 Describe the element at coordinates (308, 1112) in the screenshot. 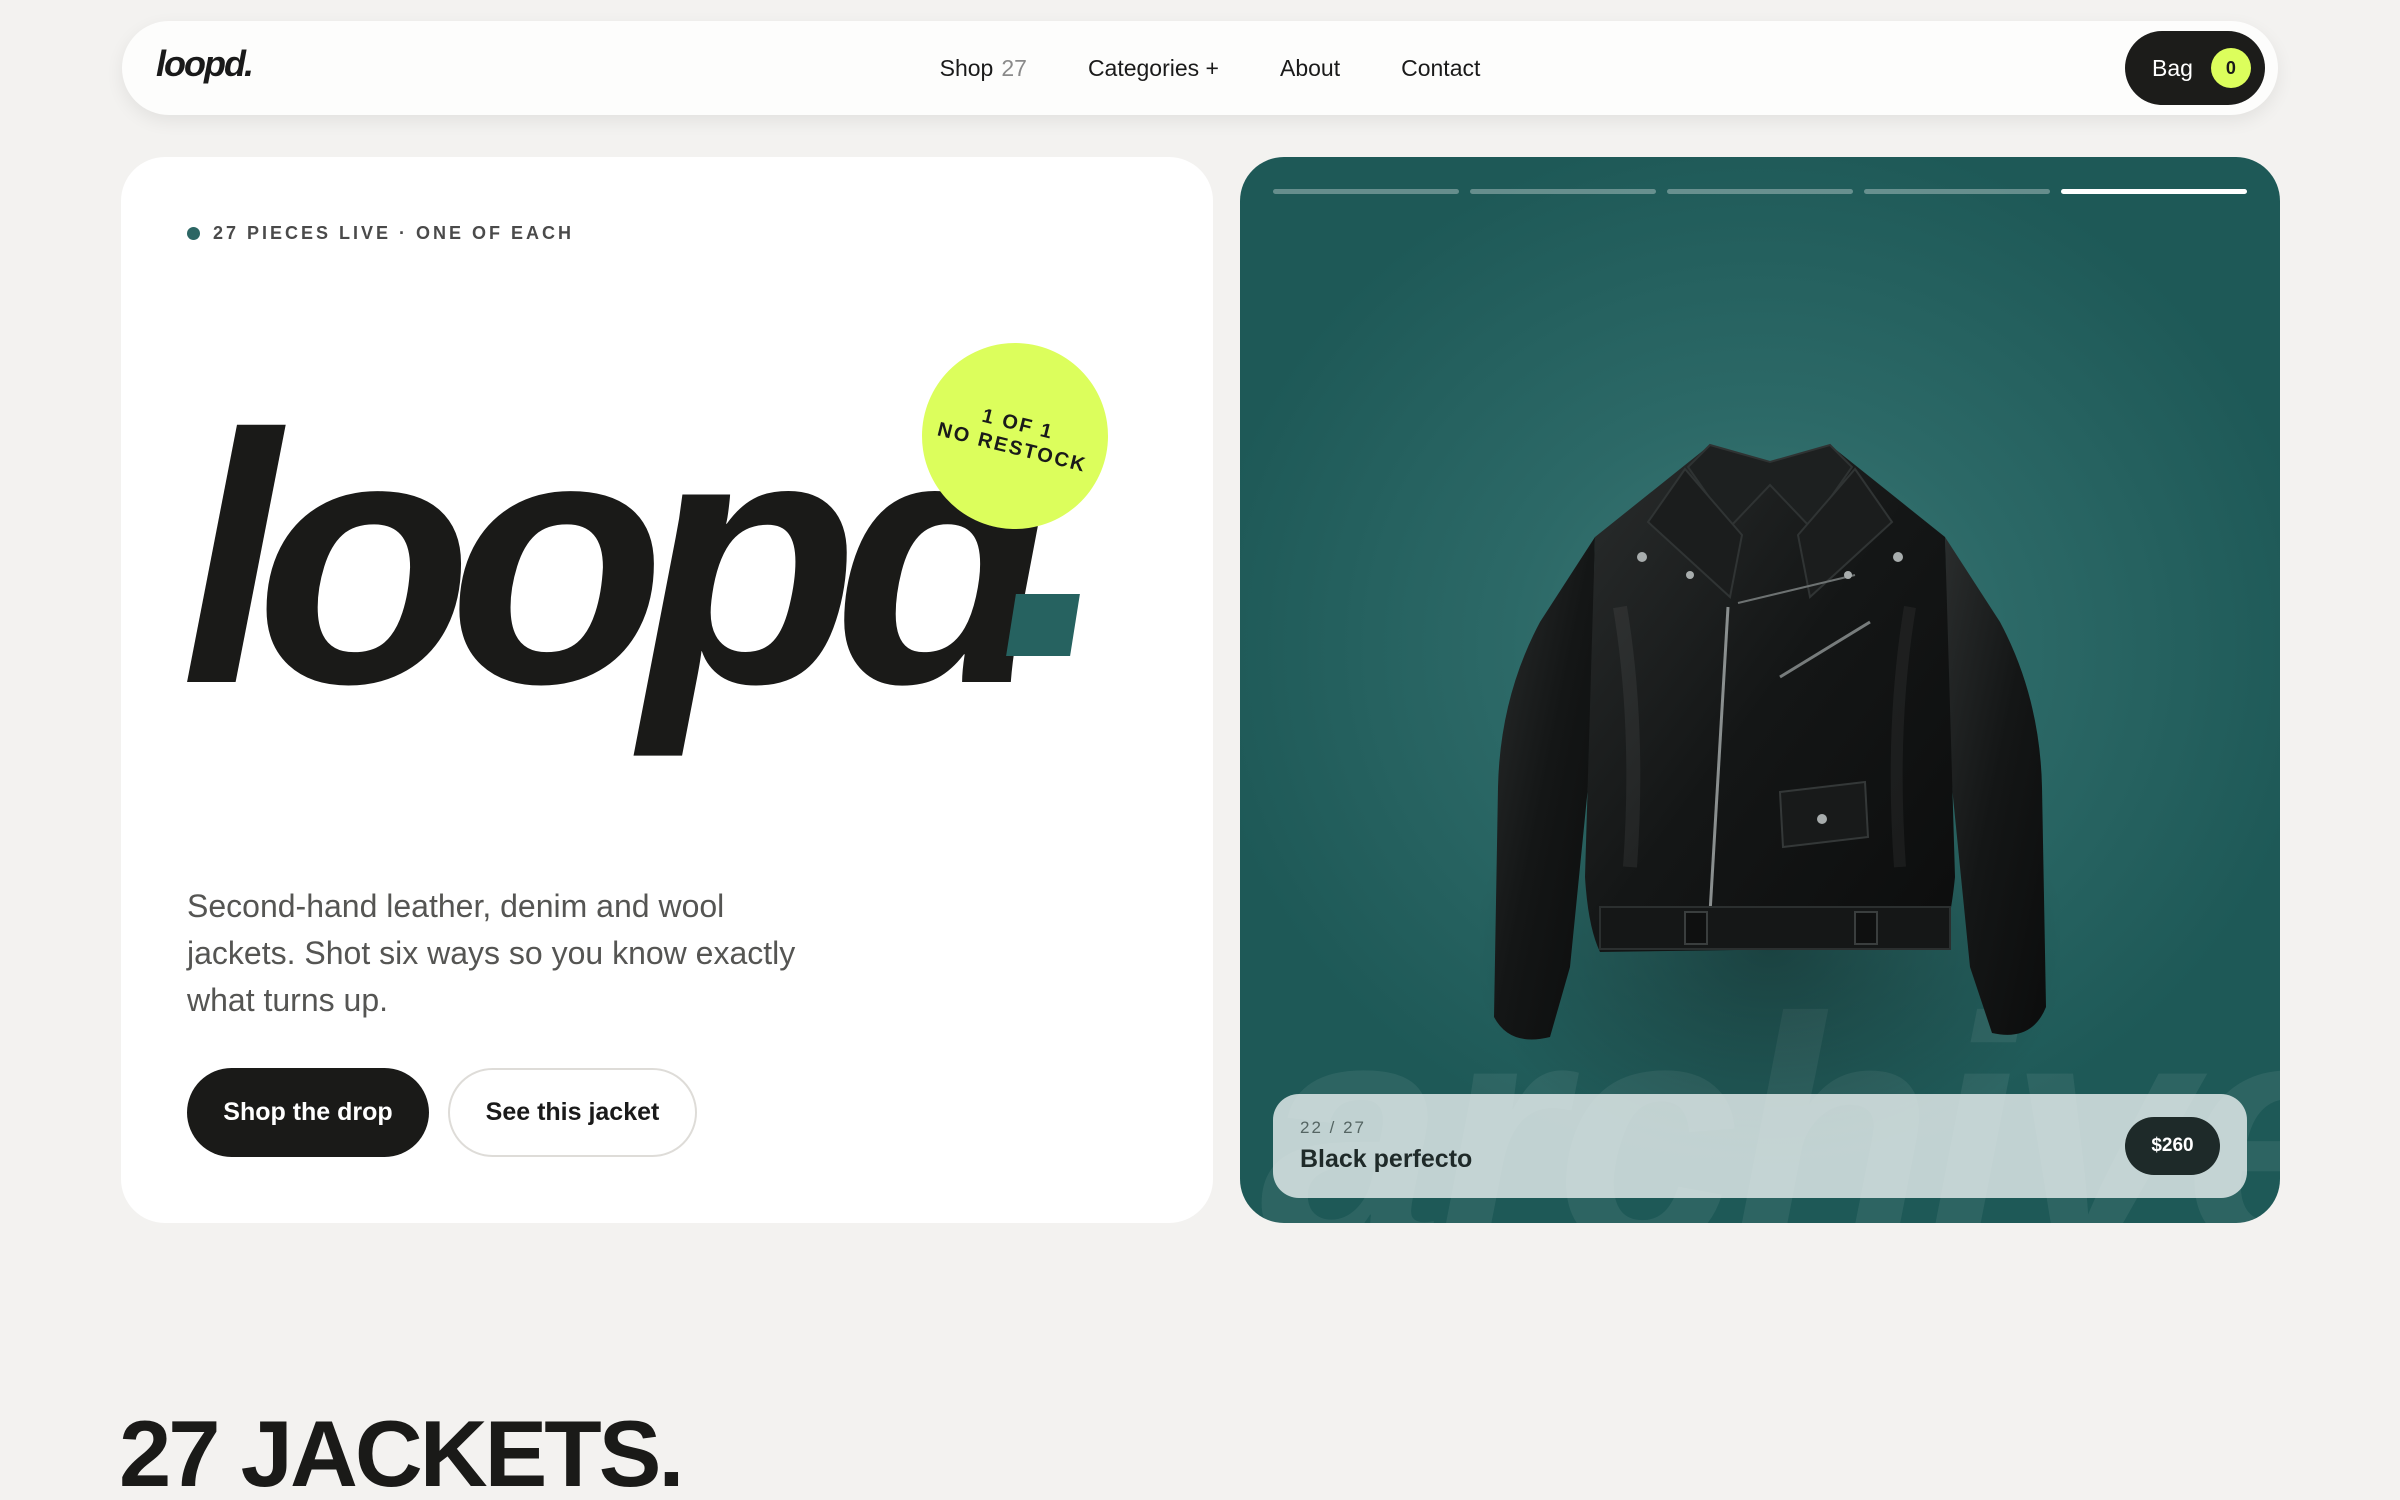

I see `shop-the-drop-button: Shop the drop` at that location.